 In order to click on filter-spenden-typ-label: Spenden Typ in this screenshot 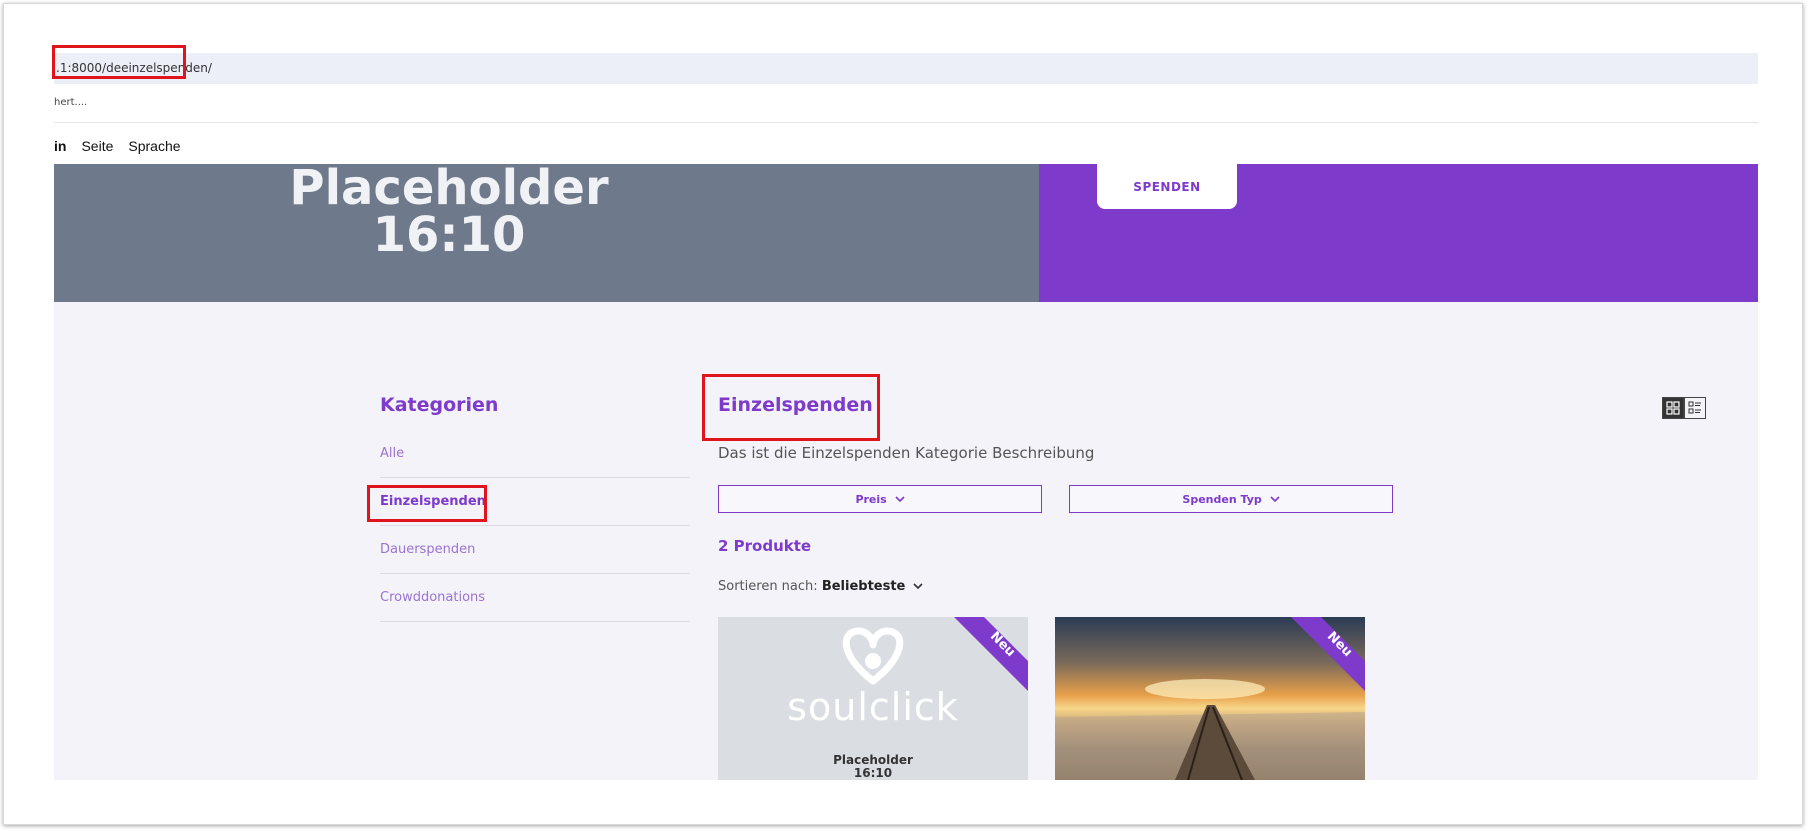, I will do `click(1222, 499)`.